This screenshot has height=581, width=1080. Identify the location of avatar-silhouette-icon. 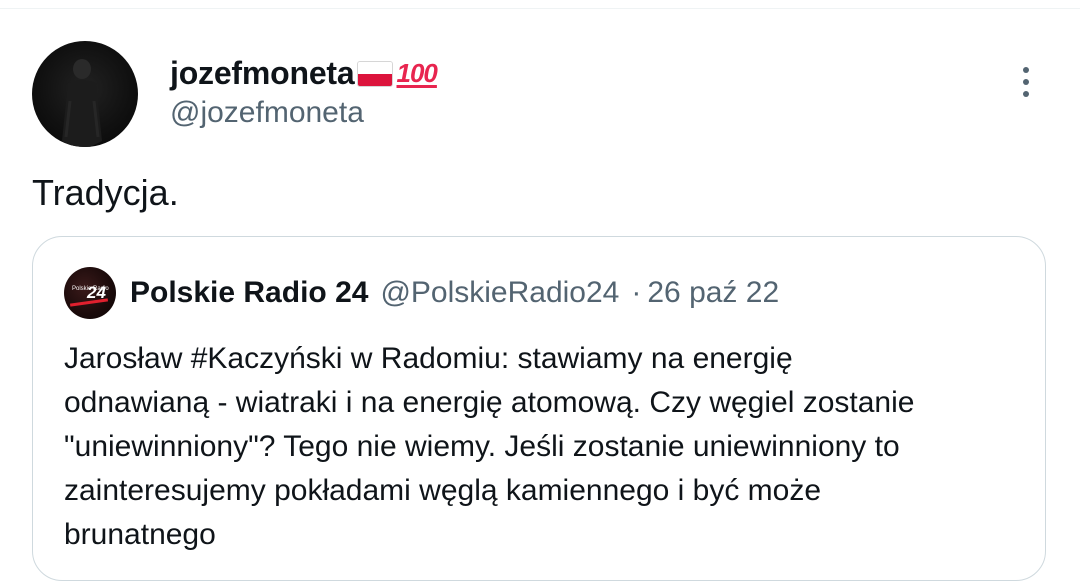
(82, 103).